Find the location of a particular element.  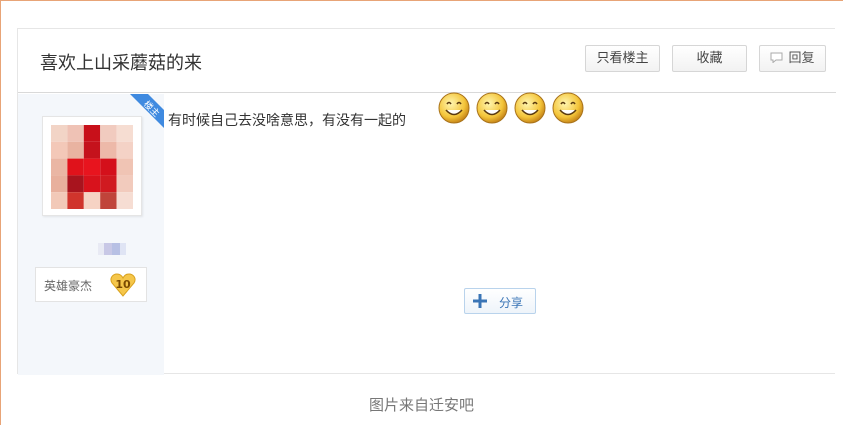

plus-icon is located at coordinates (480, 301).